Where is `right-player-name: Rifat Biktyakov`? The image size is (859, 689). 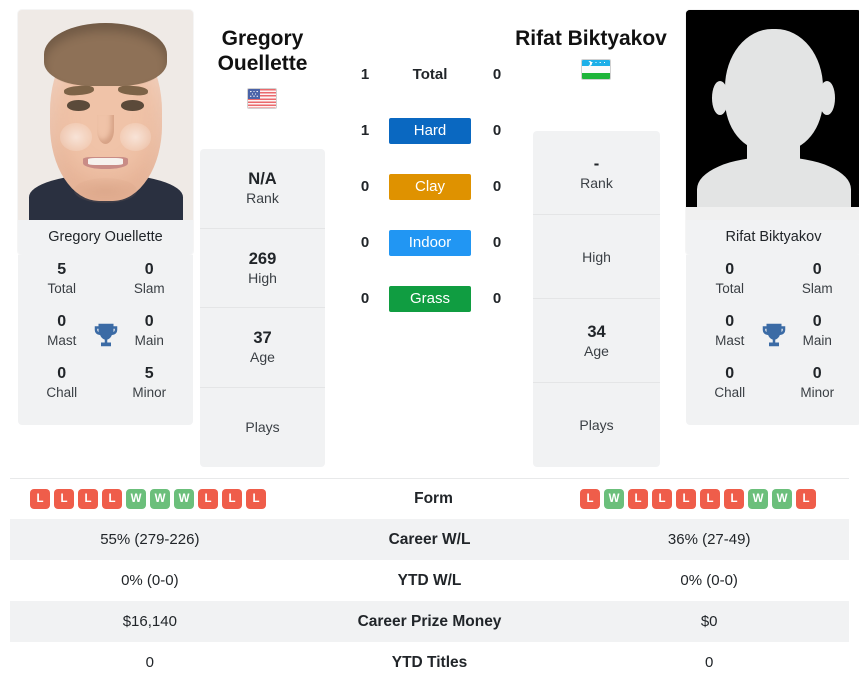 right-player-name: Rifat Biktyakov is located at coordinates (591, 38).